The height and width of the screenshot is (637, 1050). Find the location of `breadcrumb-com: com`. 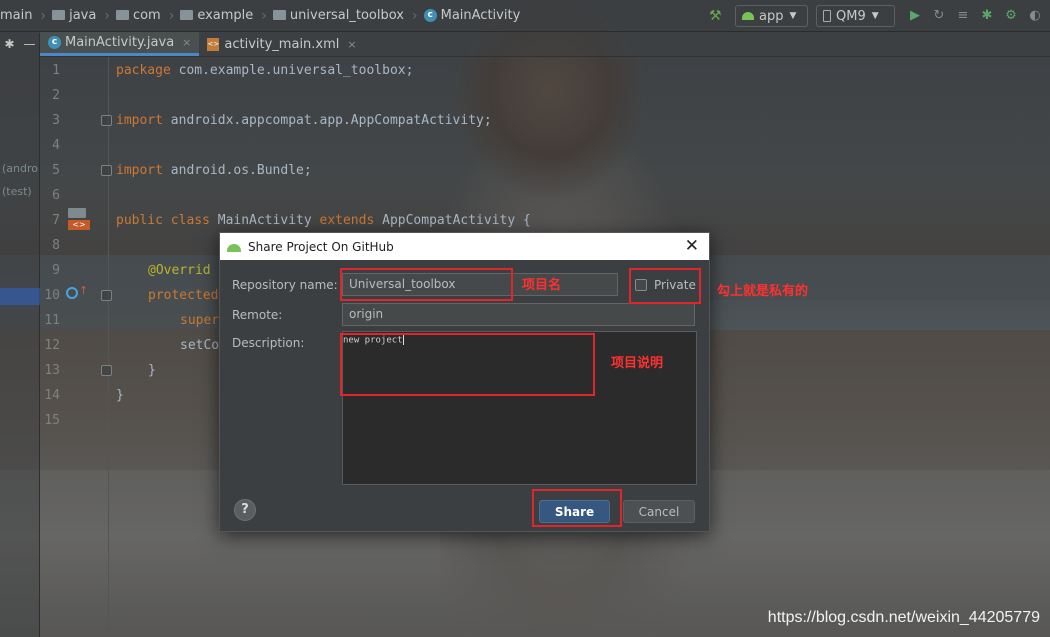

breadcrumb-com: com is located at coordinates (138, 15).